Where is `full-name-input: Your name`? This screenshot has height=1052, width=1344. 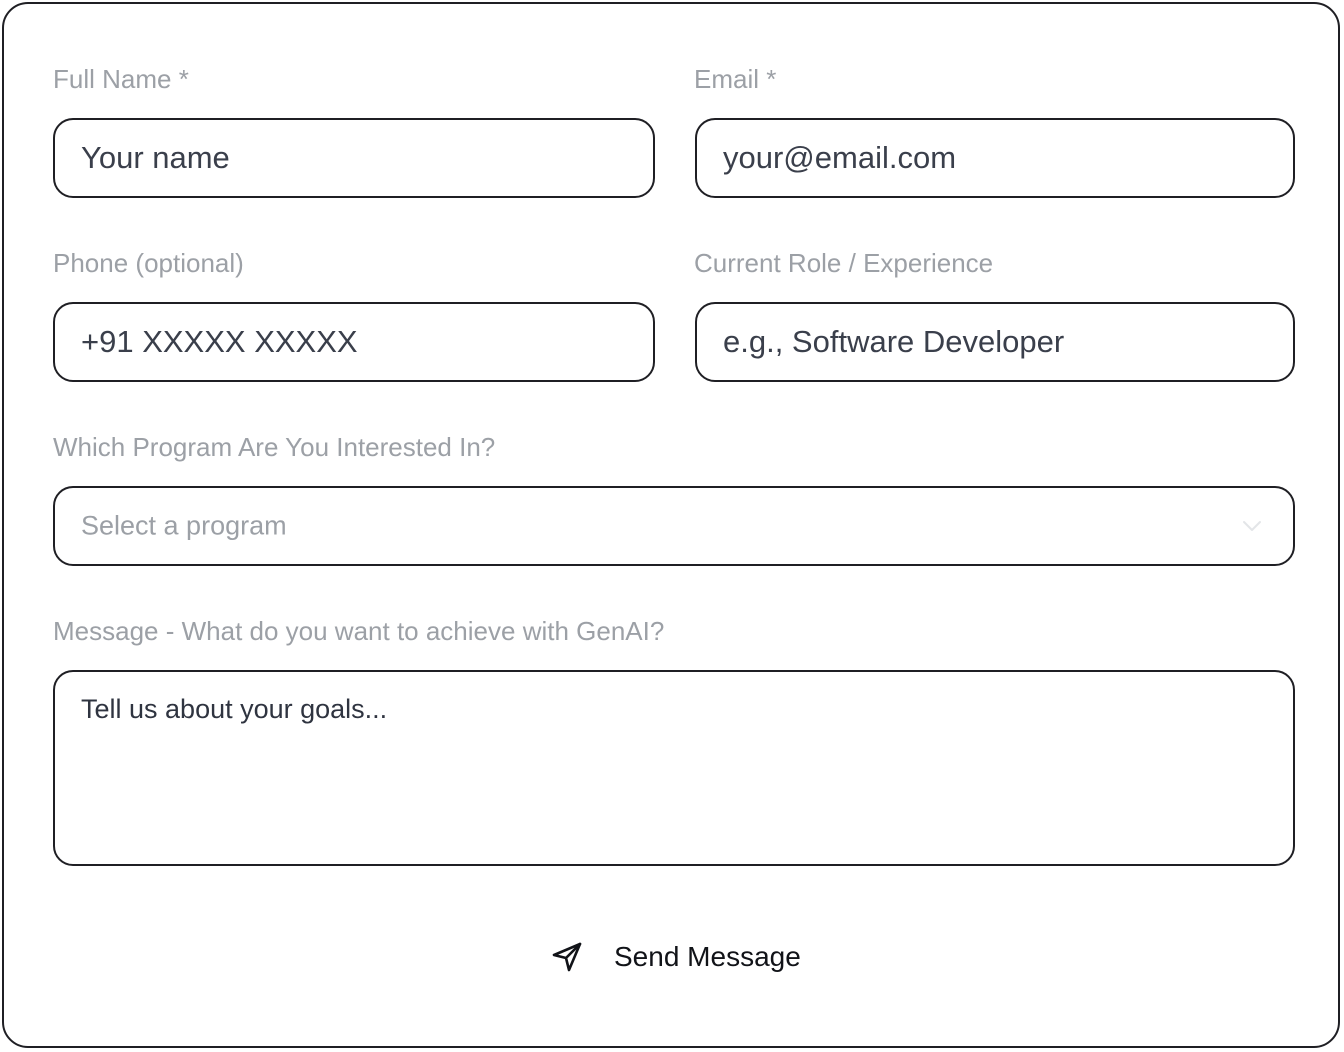
full-name-input: Your name is located at coordinates (354, 158).